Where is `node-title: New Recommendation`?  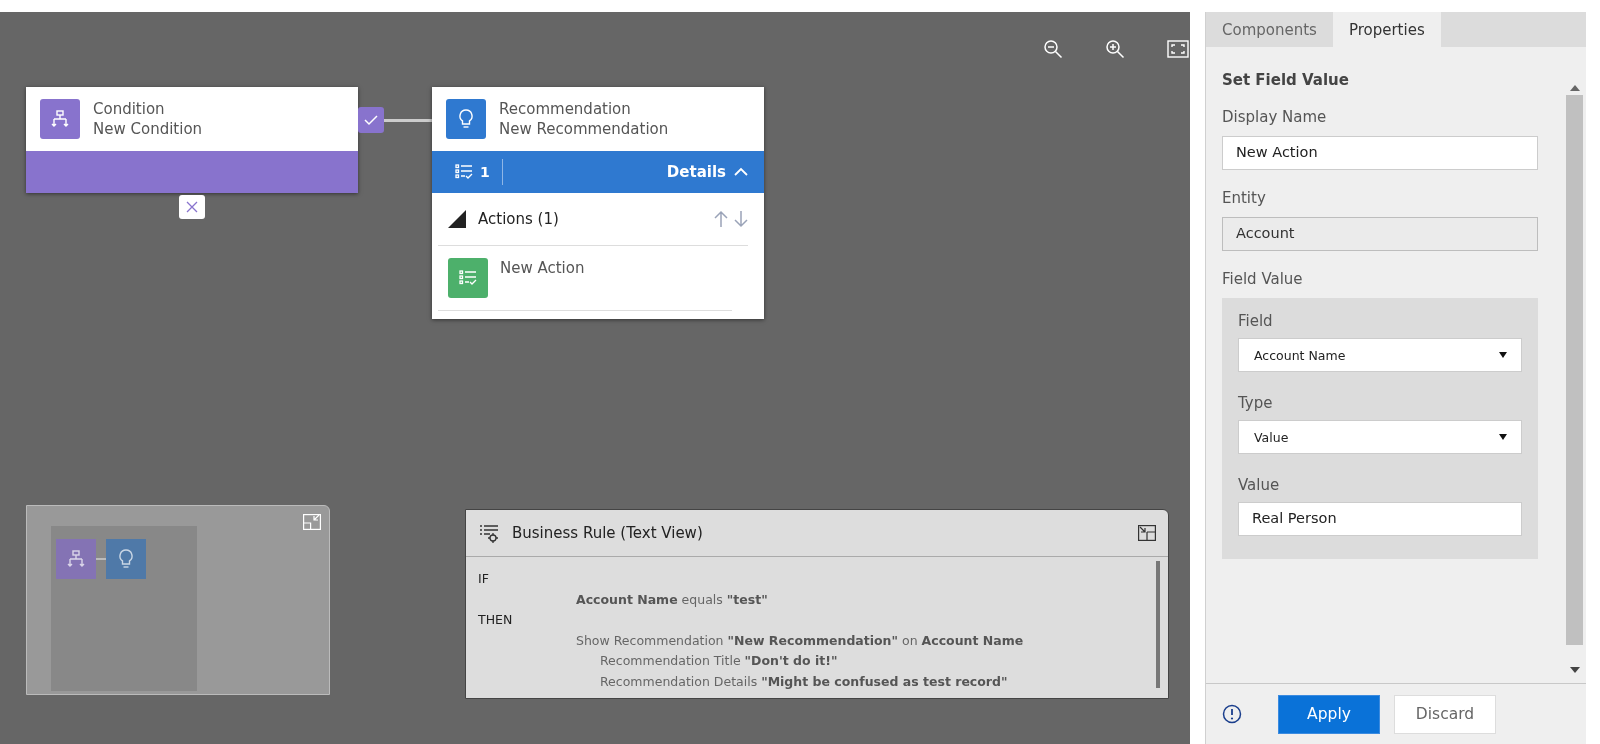
node-title: New Recommendation is located at coordinates (584, 129).